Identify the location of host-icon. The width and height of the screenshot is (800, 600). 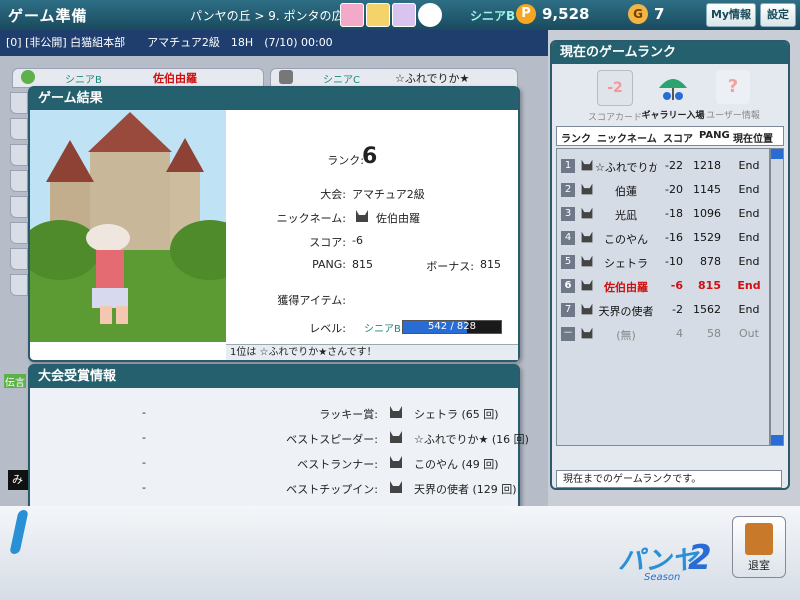
(286, 77).